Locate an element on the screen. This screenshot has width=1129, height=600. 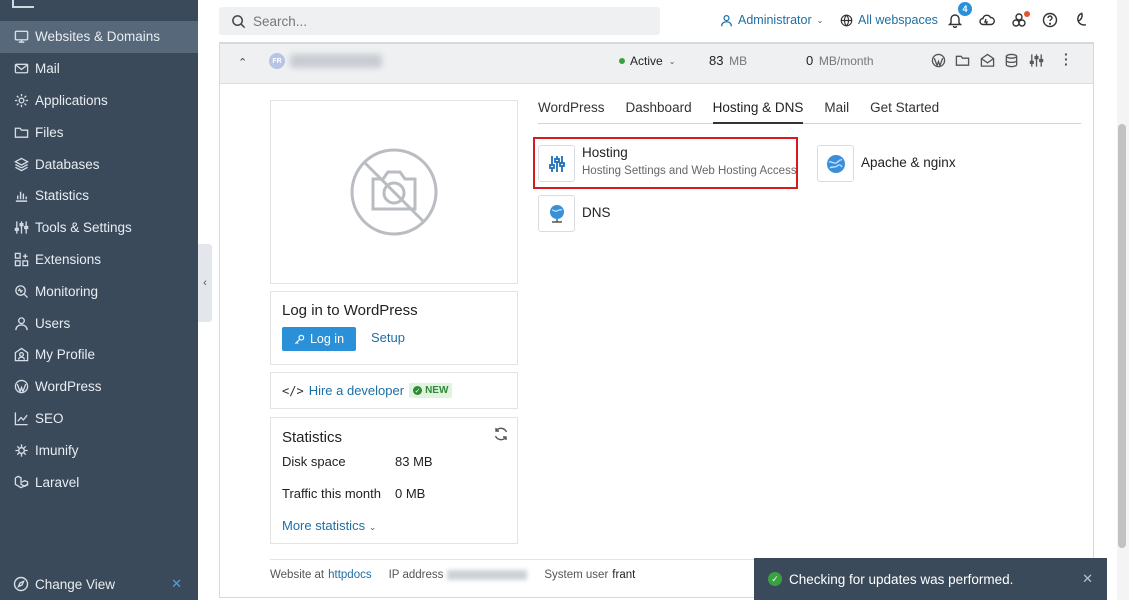
compass-icon is located at coordinates (21, 584).